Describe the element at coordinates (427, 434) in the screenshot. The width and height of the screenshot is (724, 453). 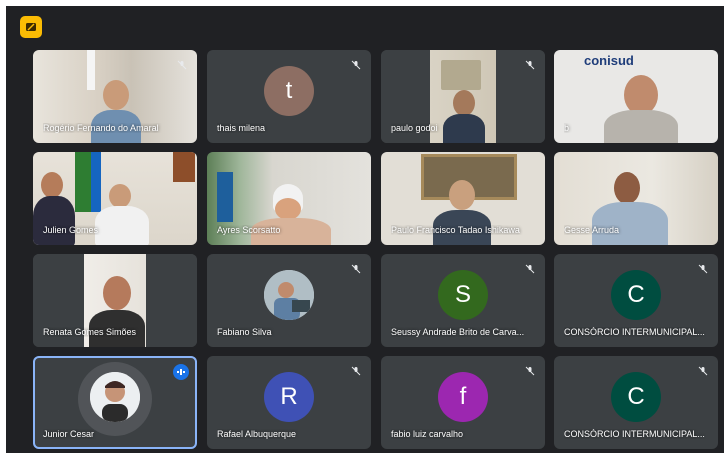
I see `participant-name: fabio luiz carvalho` at that location.